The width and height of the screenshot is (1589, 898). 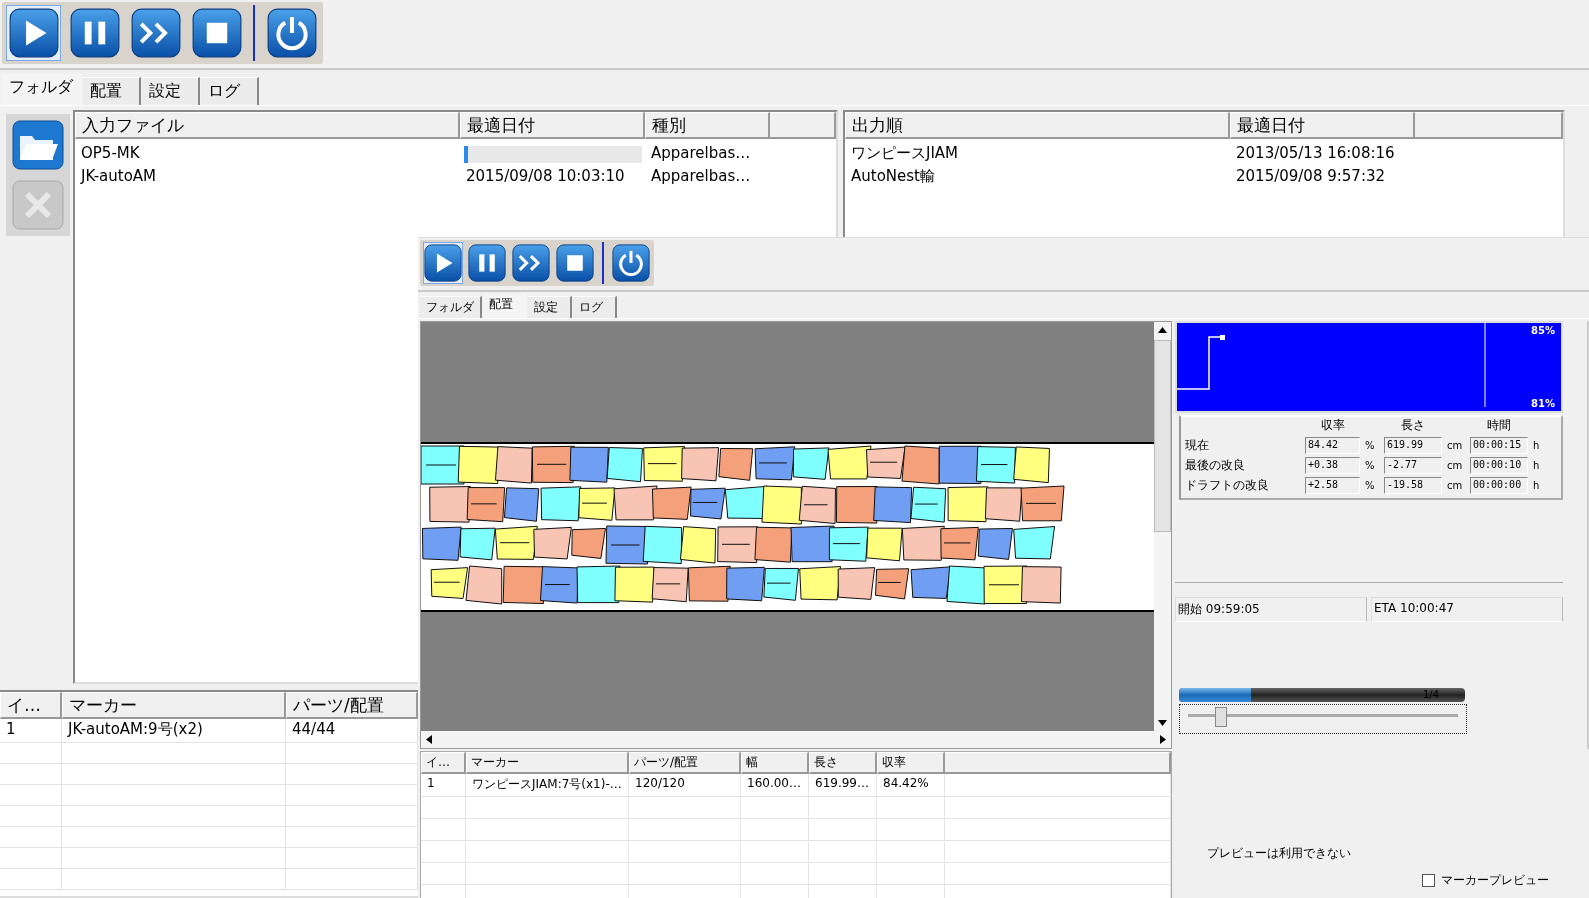 What do you see at coordinates (1499, 465) in the screenshot?
I see `value-field: 00:00:10` at bounding box center [1499, 465].